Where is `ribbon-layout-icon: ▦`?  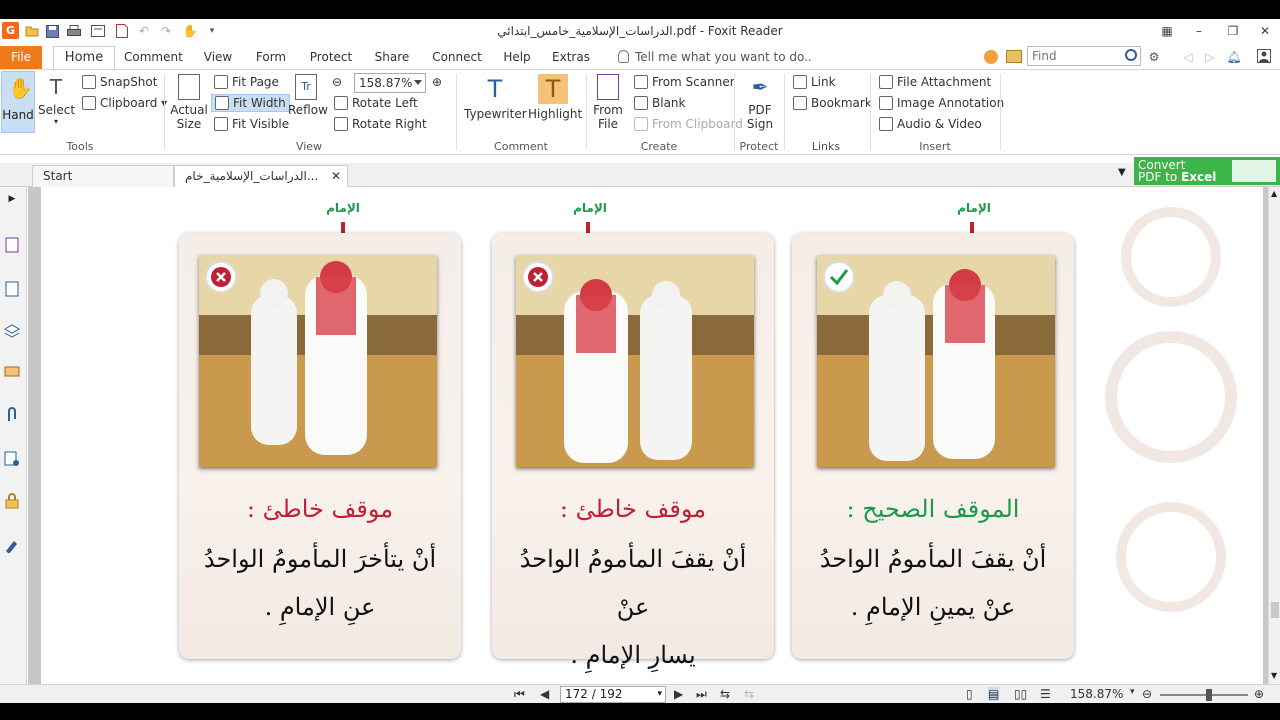
ribbon-layout-icon: ▦ is located at coordinates (1167, 31).